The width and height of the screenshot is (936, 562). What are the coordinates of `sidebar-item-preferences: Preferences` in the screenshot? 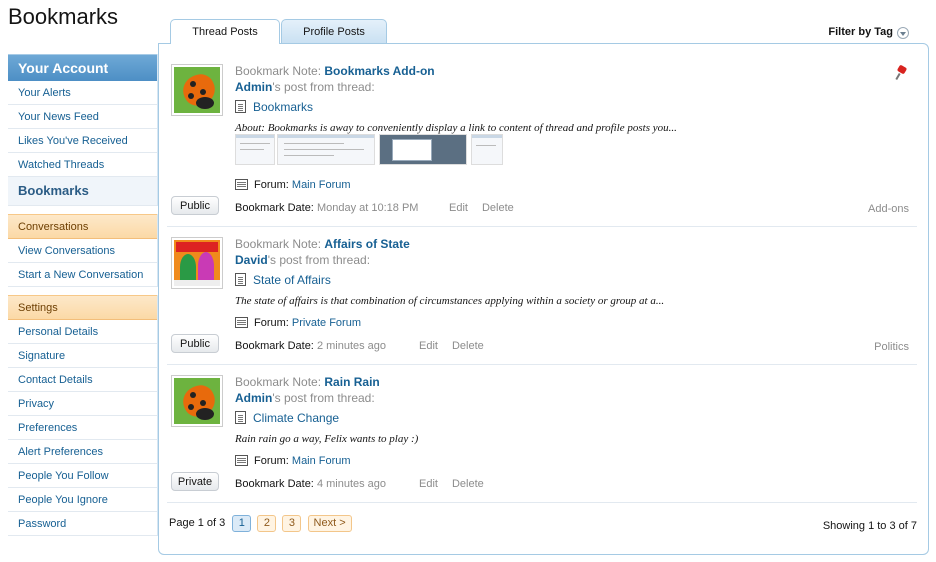 It's located at (82, 428).